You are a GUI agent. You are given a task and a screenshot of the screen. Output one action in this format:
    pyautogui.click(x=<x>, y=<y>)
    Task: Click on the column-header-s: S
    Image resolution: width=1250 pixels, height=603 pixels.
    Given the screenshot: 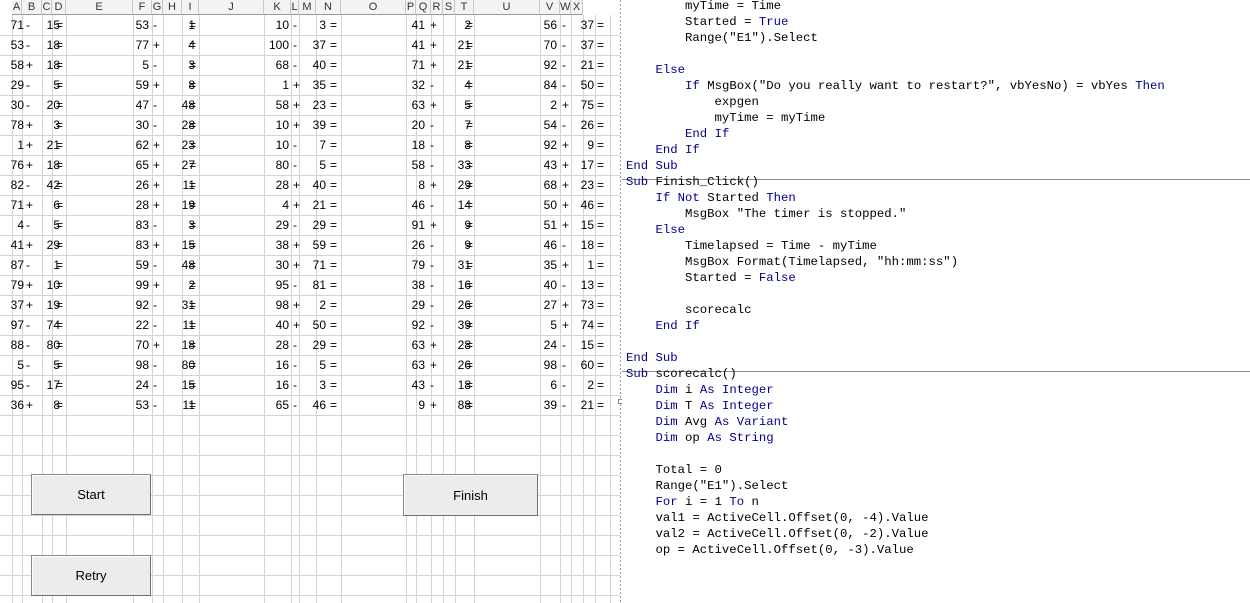 What is the action you would take?
    pyautogui.click(x=449, y=7)
    